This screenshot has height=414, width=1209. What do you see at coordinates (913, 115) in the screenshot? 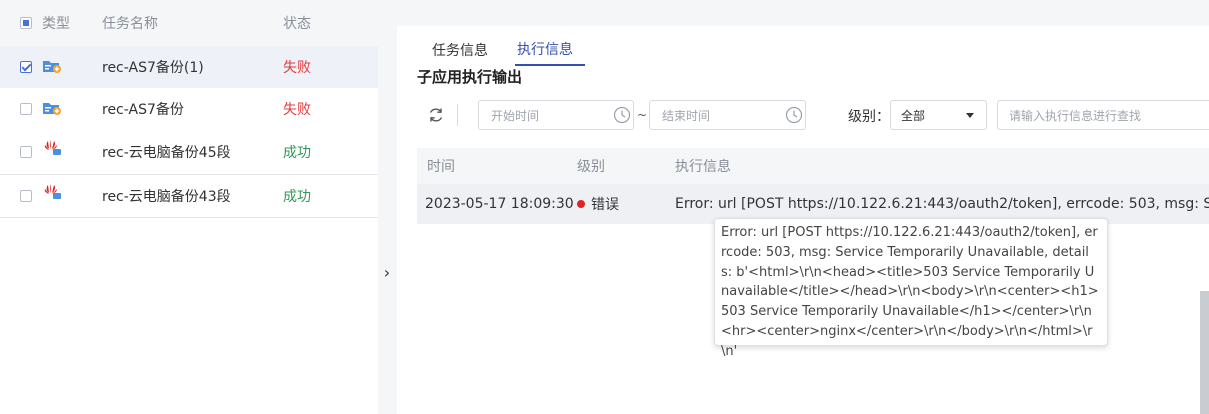
I see `level-select-value: 全部` at bounding box center [913, 115].